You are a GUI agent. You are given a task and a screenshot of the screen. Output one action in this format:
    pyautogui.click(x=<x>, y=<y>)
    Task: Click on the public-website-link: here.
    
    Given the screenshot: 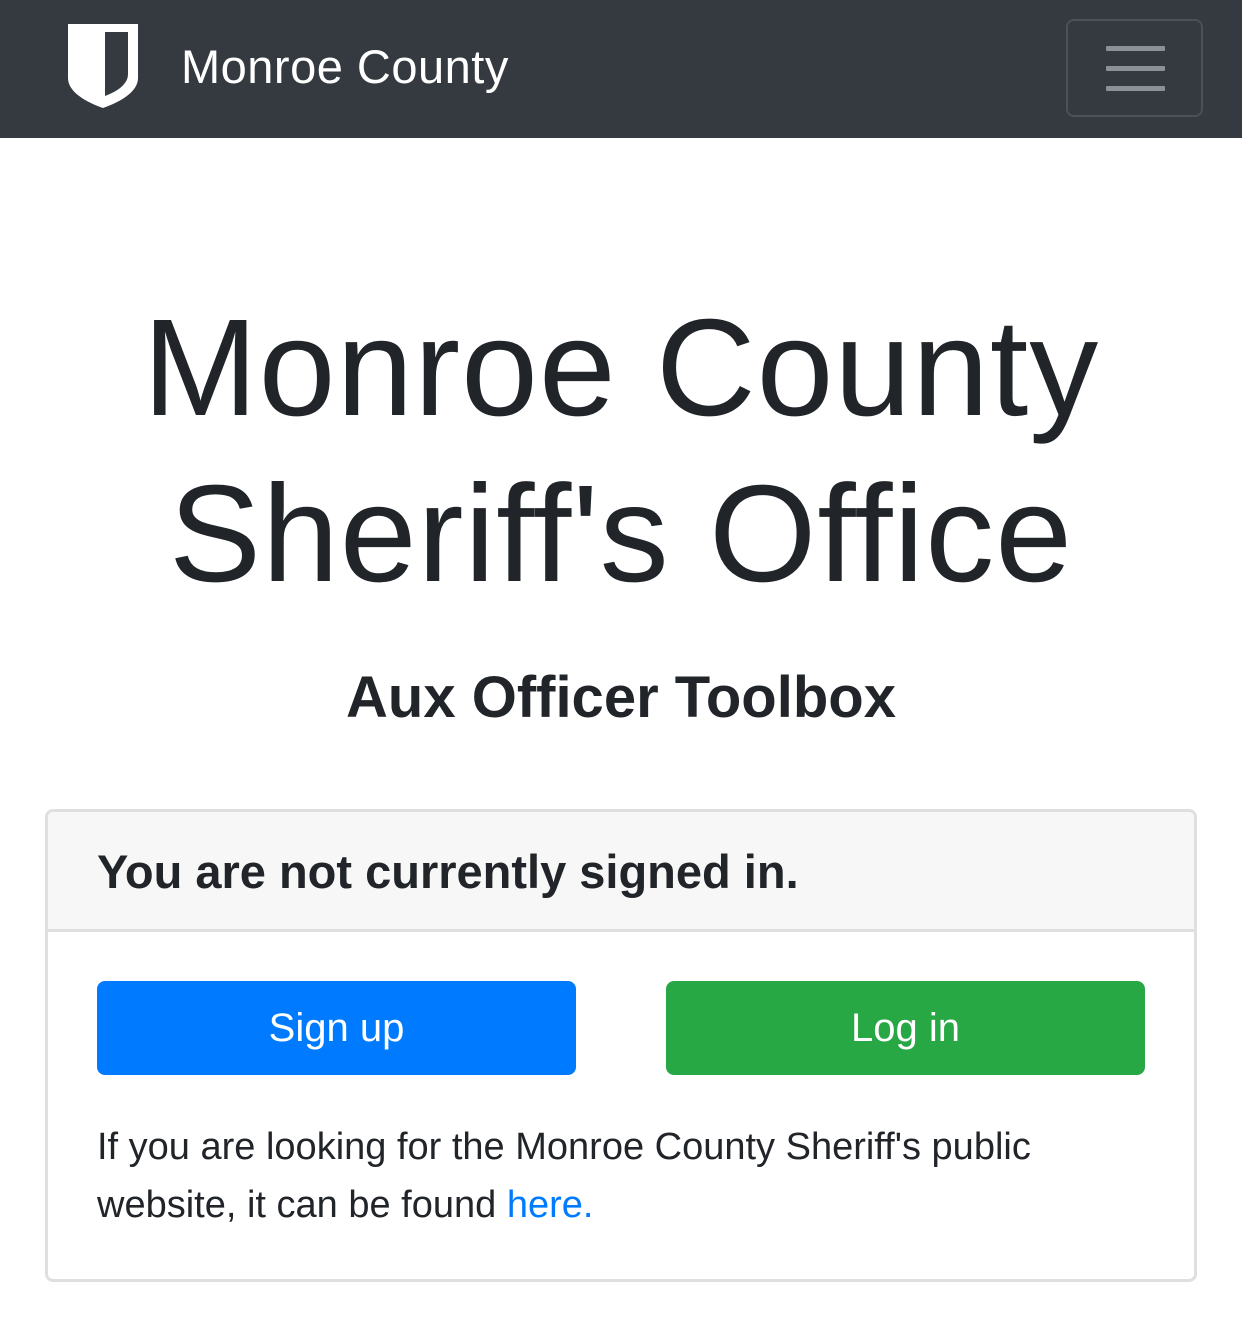 What is the action you would take?
    pyautogui.click(x=550, y=1205)
    